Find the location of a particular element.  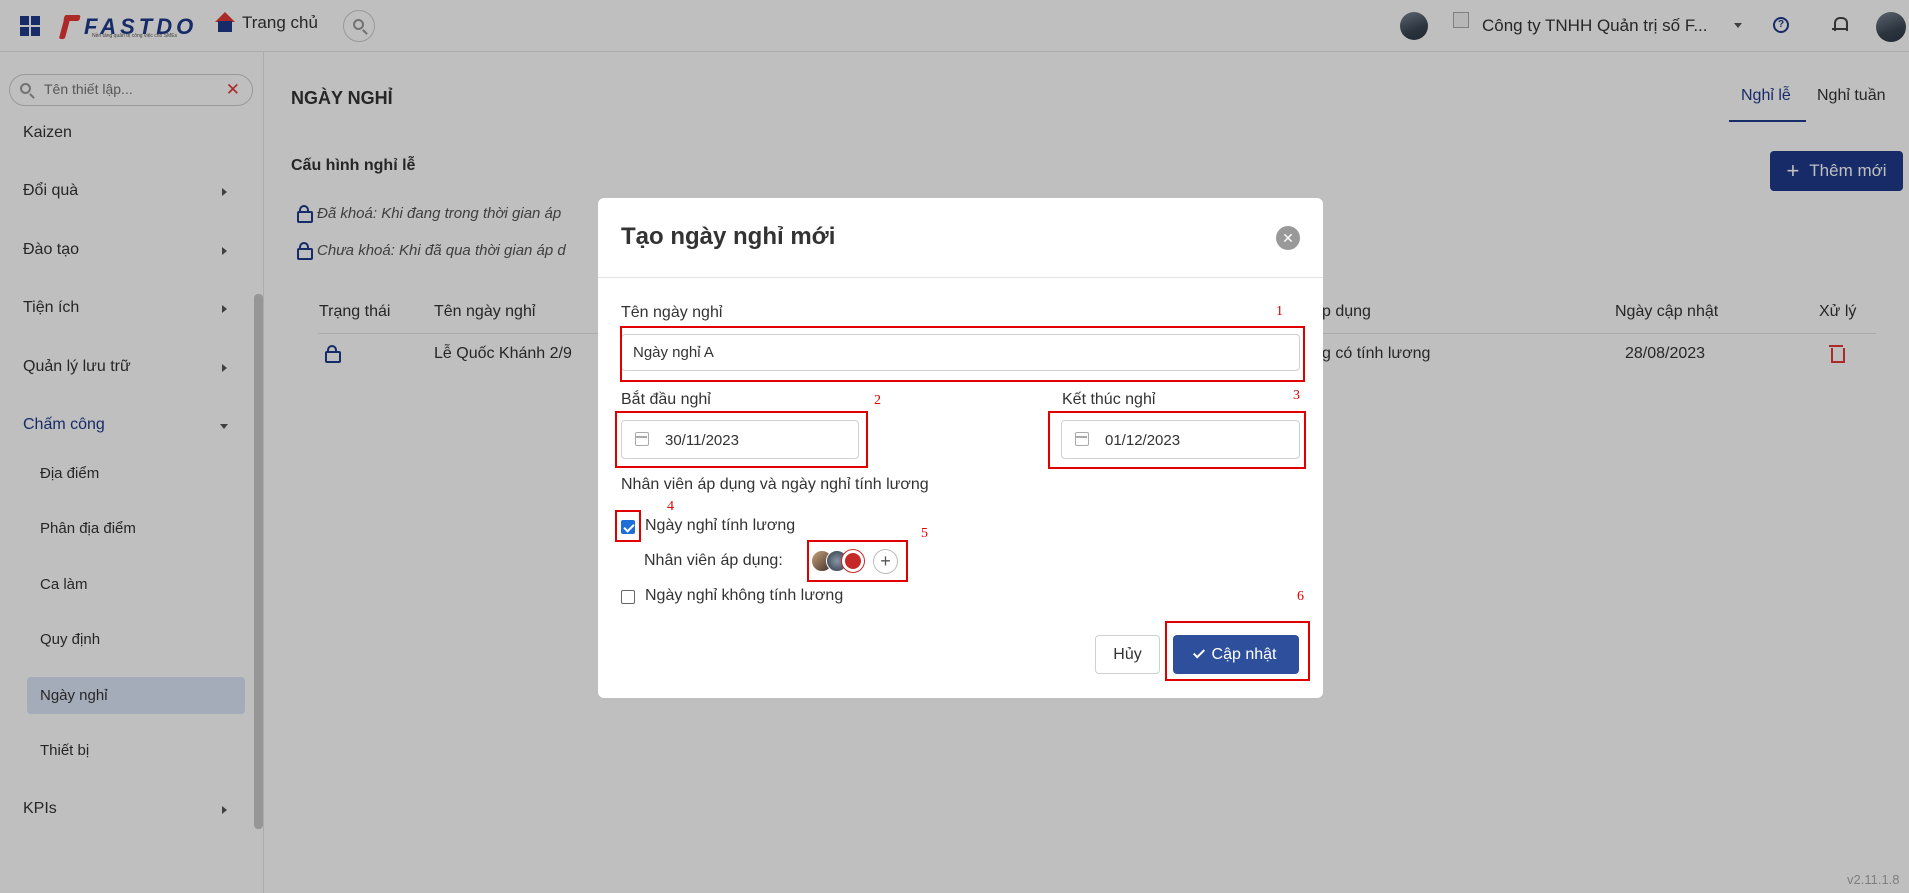

cancel-button: Hủy is located at coordinates (1127, 654).